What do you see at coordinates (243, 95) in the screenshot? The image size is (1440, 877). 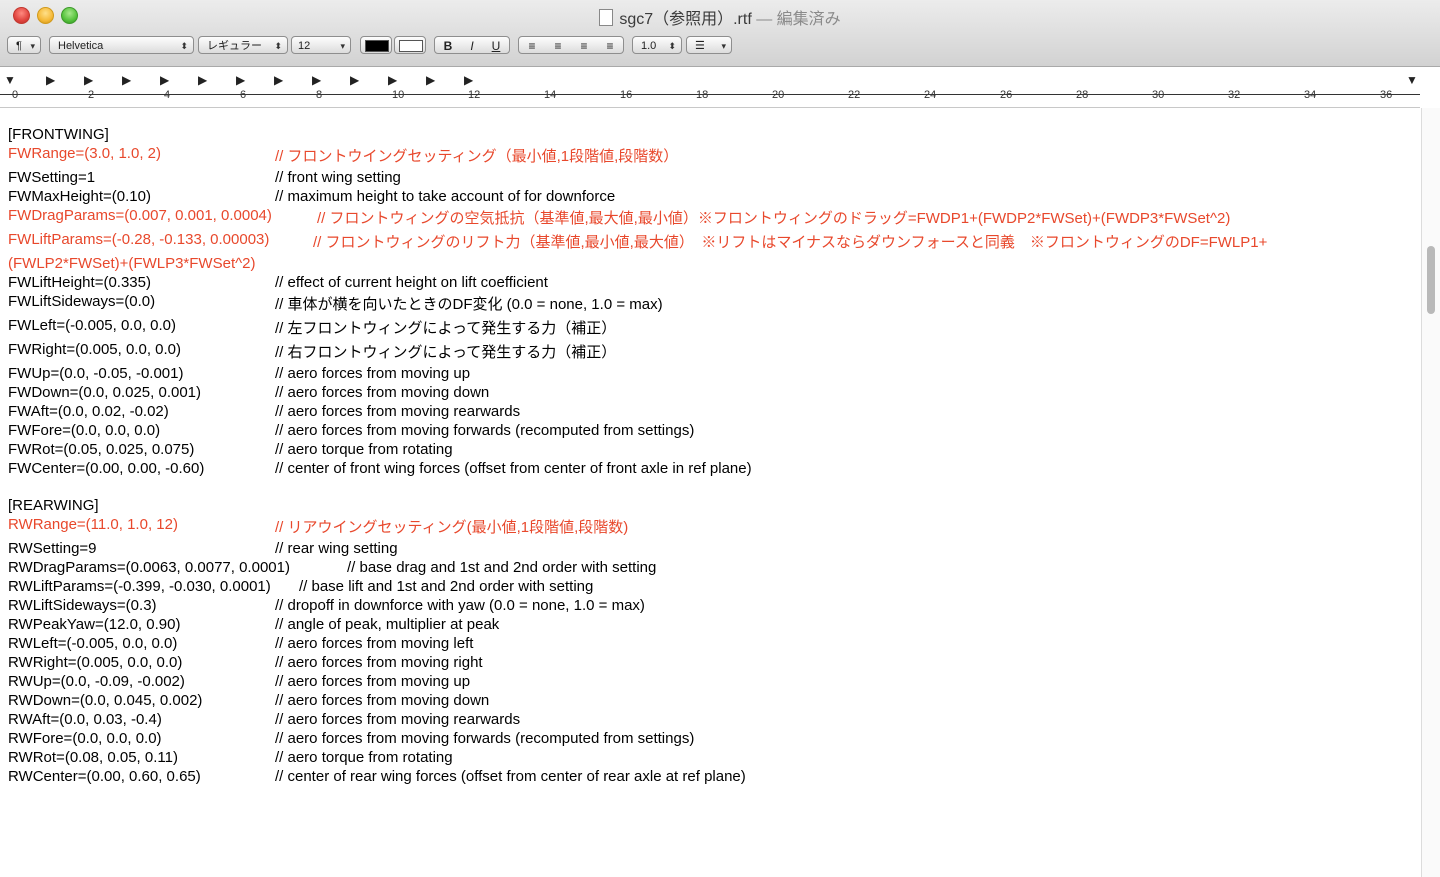 I see `ruler-label: 6` at bounding box center [243, 95].